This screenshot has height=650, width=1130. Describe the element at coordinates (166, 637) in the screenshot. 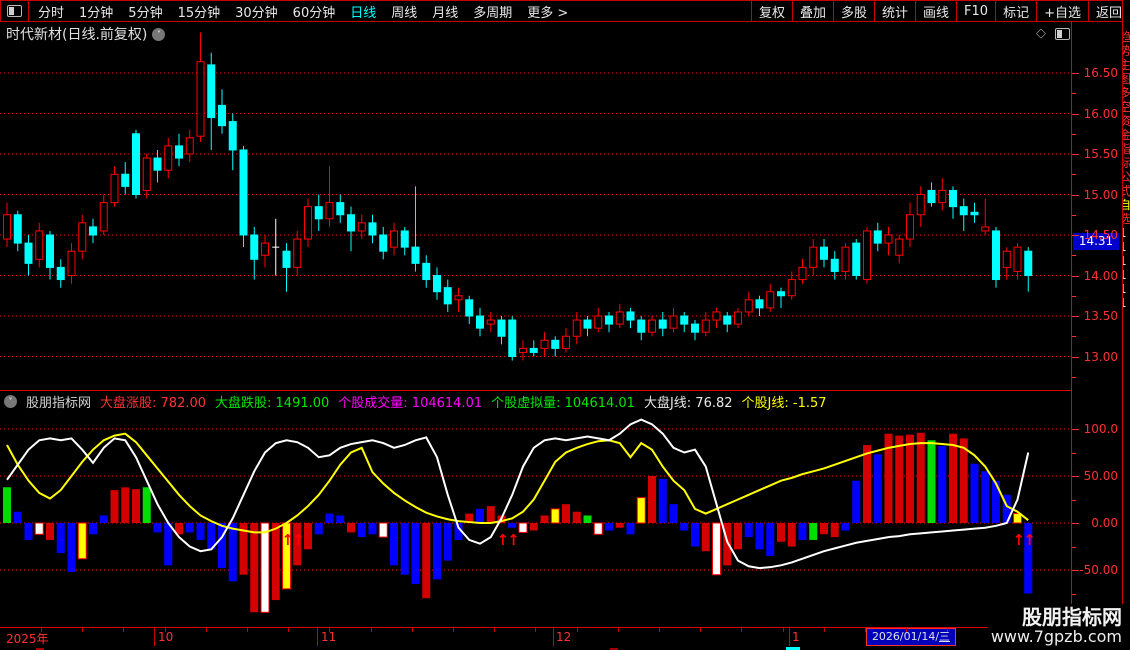

I see `time-axis-label: 10` at that location.